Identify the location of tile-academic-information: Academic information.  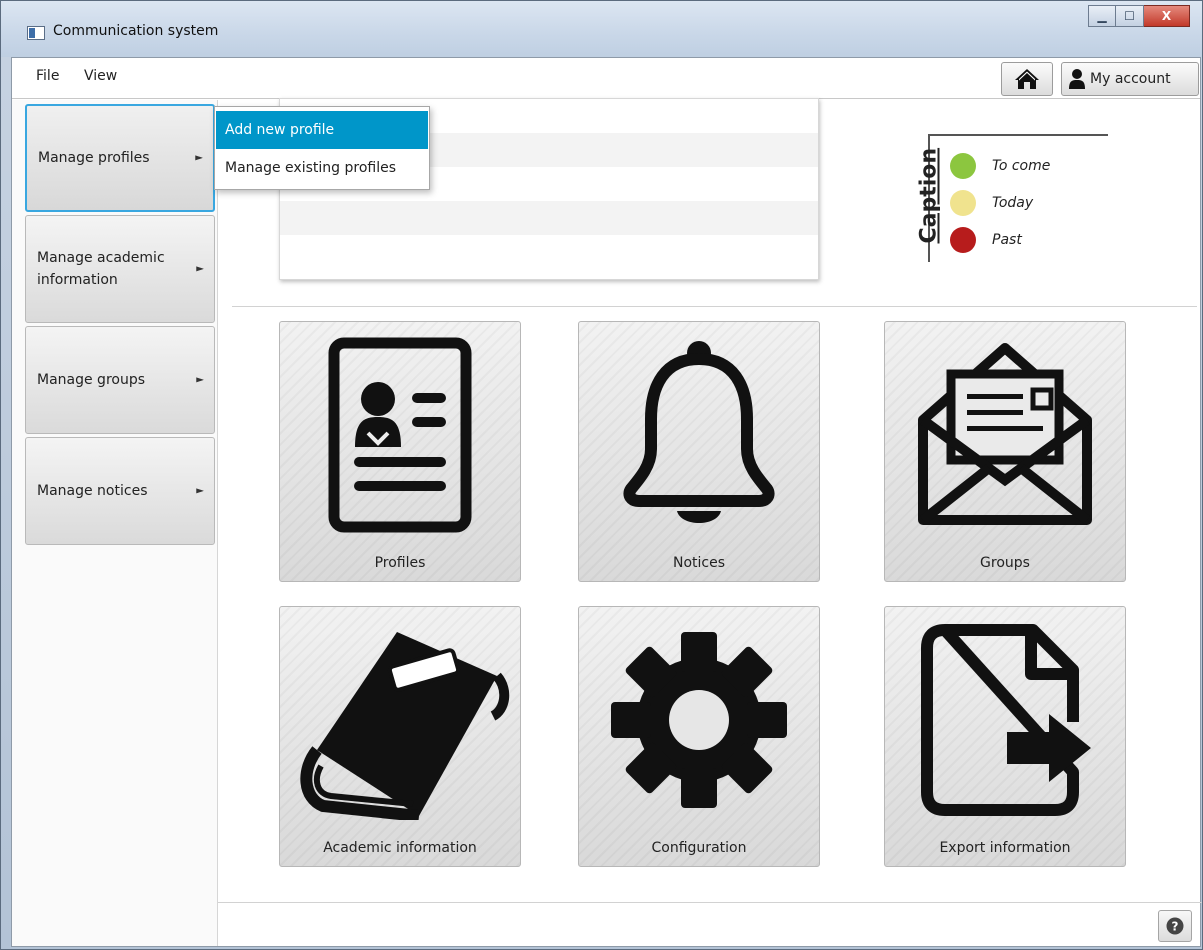
(400, 736).